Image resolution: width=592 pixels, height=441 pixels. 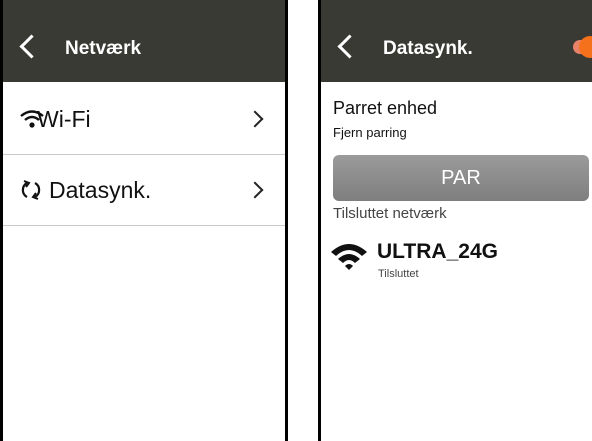 I want to click on page-title: Netværk, so click(x=103, y=48).